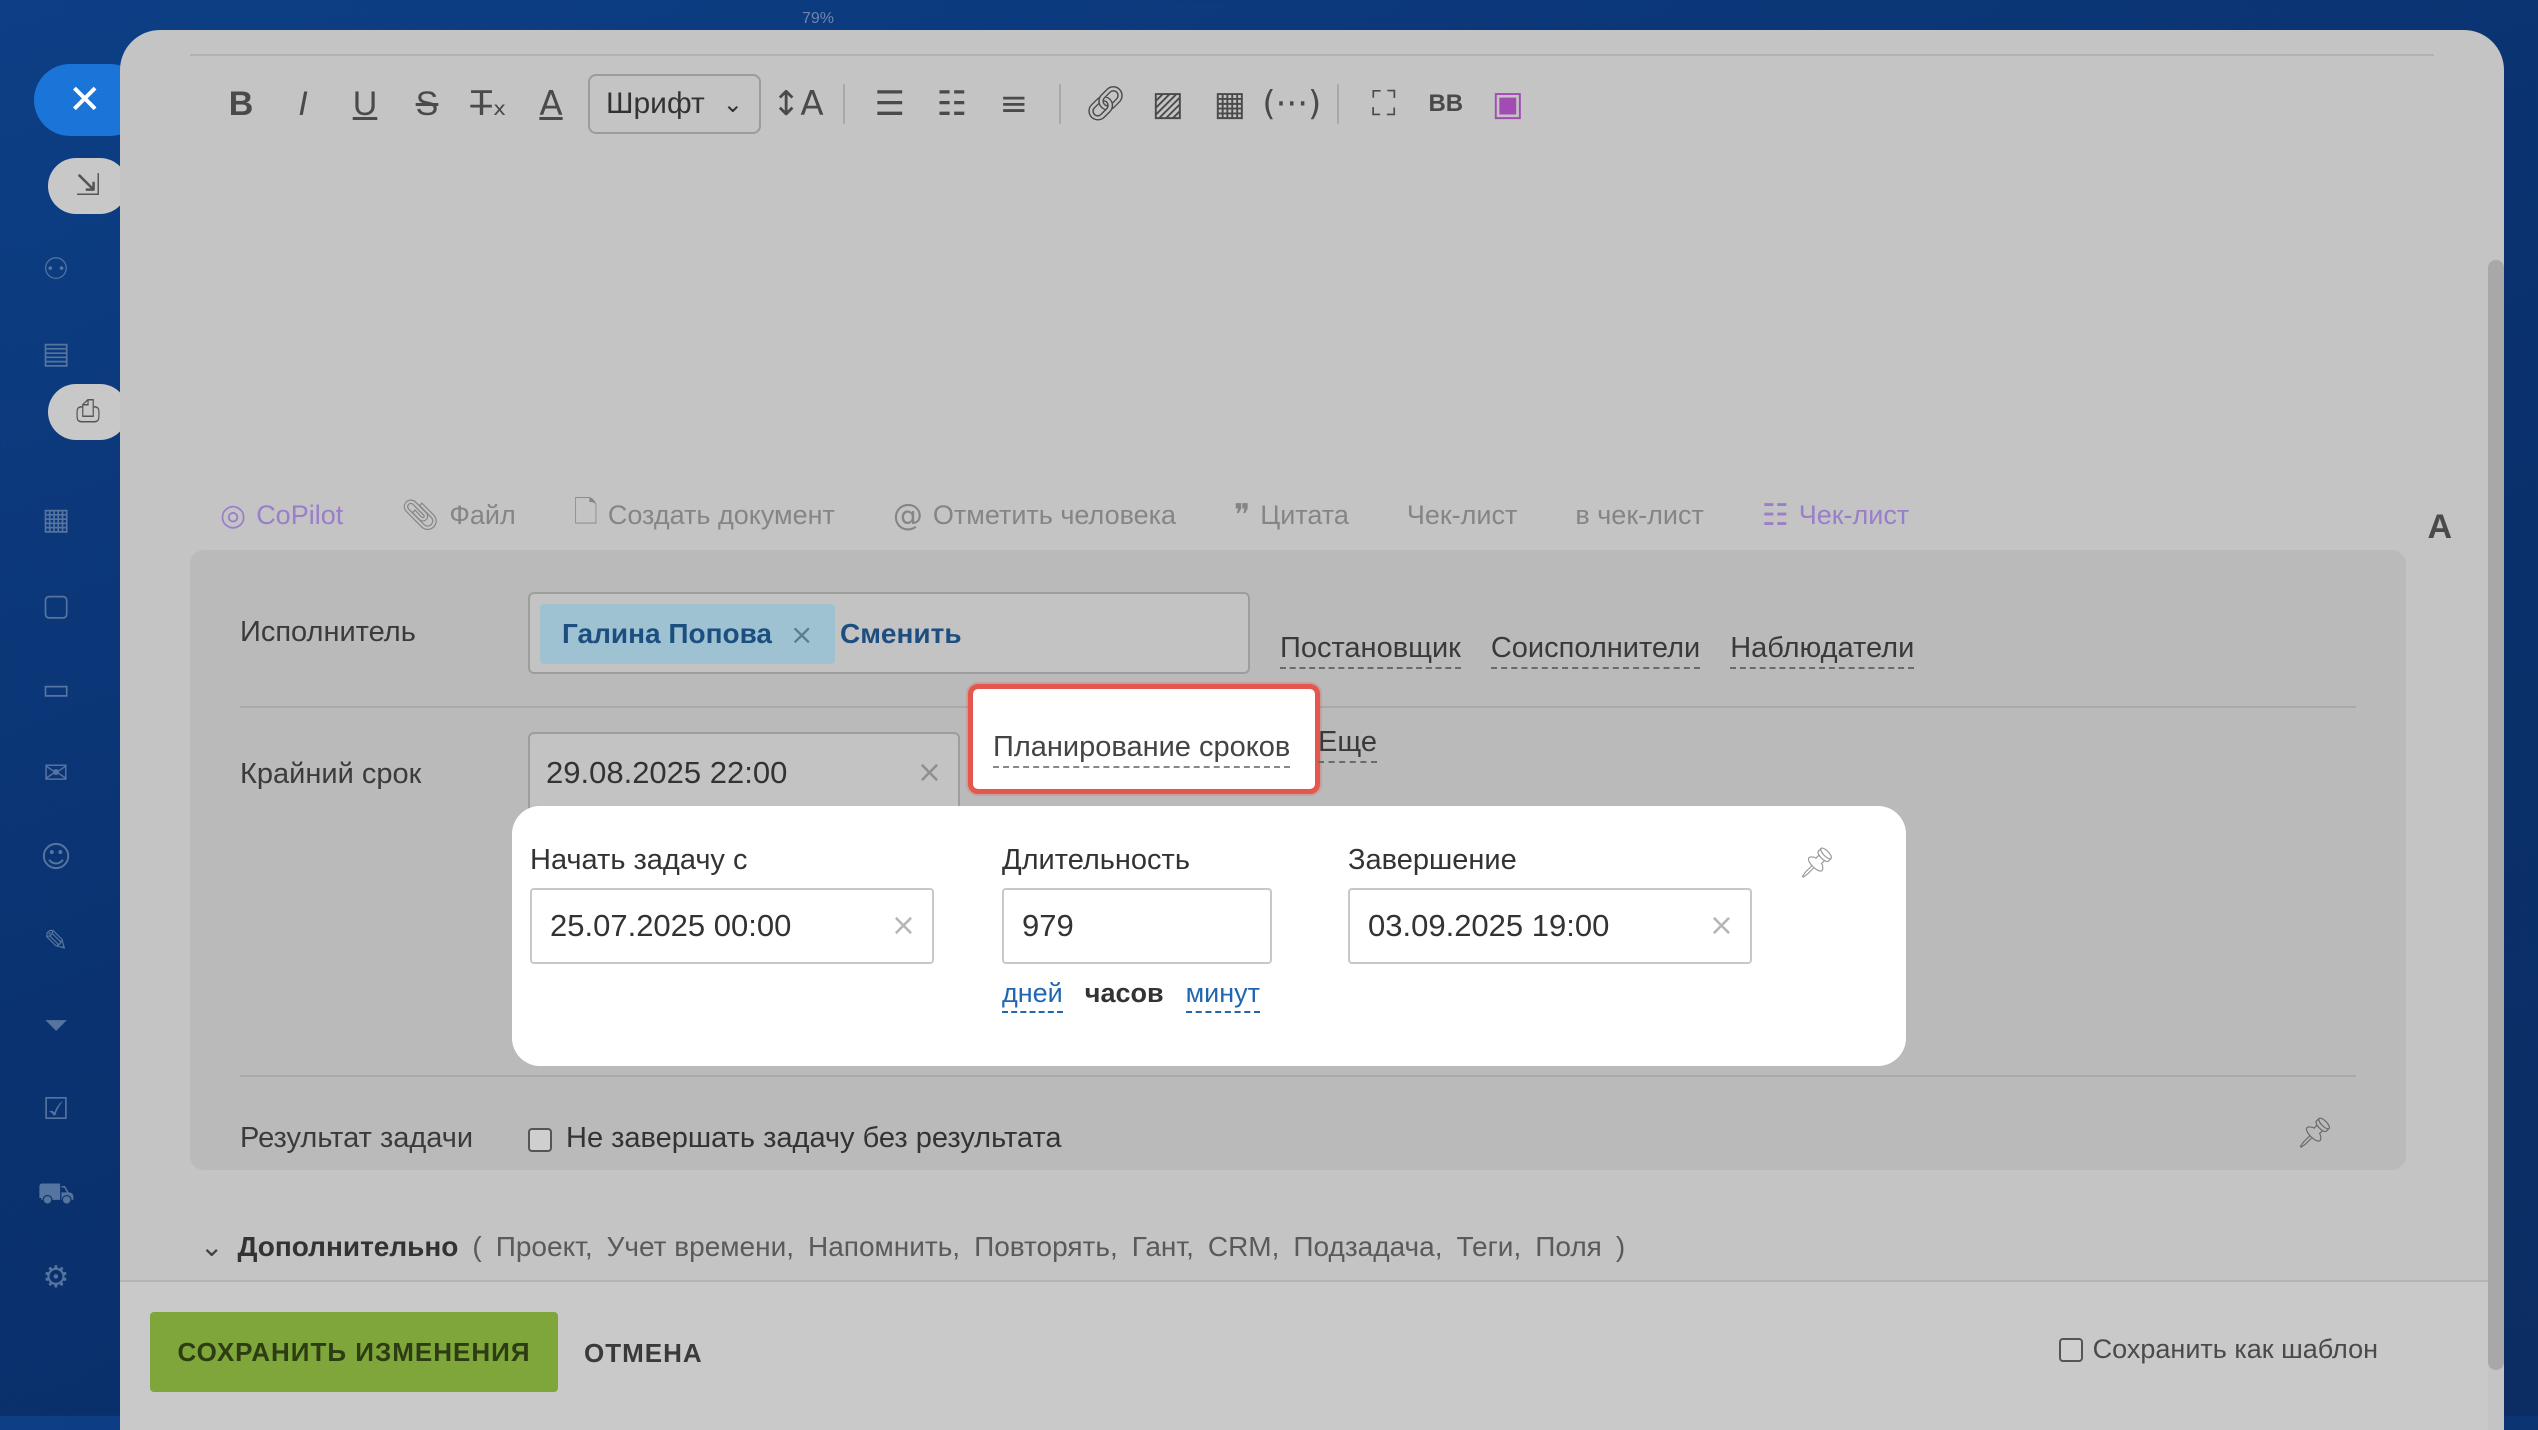  Describe the element at coordinates (1032, 995) in the screenshot. I see `unit-days-link: дней` at that location.